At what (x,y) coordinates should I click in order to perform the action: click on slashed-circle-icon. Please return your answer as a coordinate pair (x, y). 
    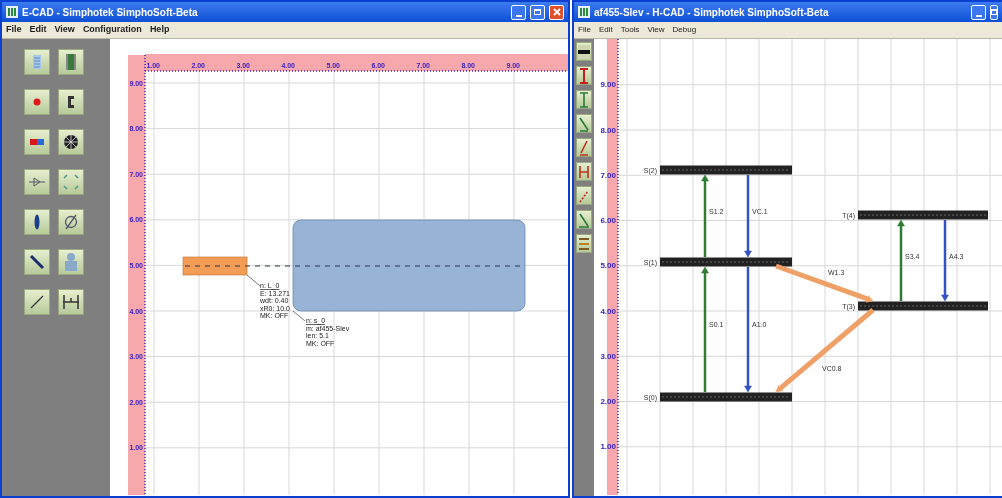
    Looking at the image, I should click on (71, 222).